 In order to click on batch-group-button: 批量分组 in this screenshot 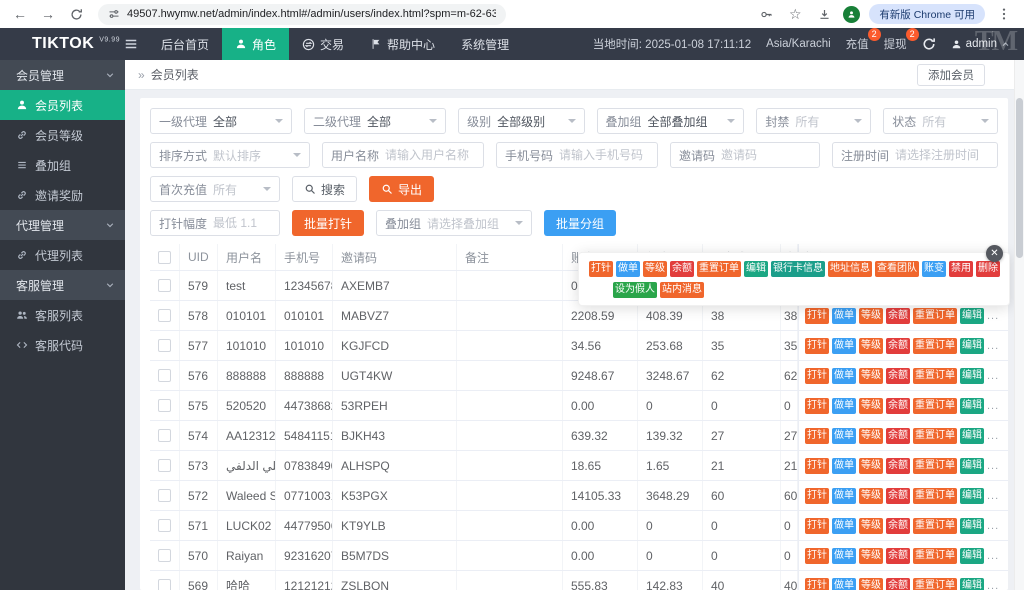, I will do `click(580, 223)`.